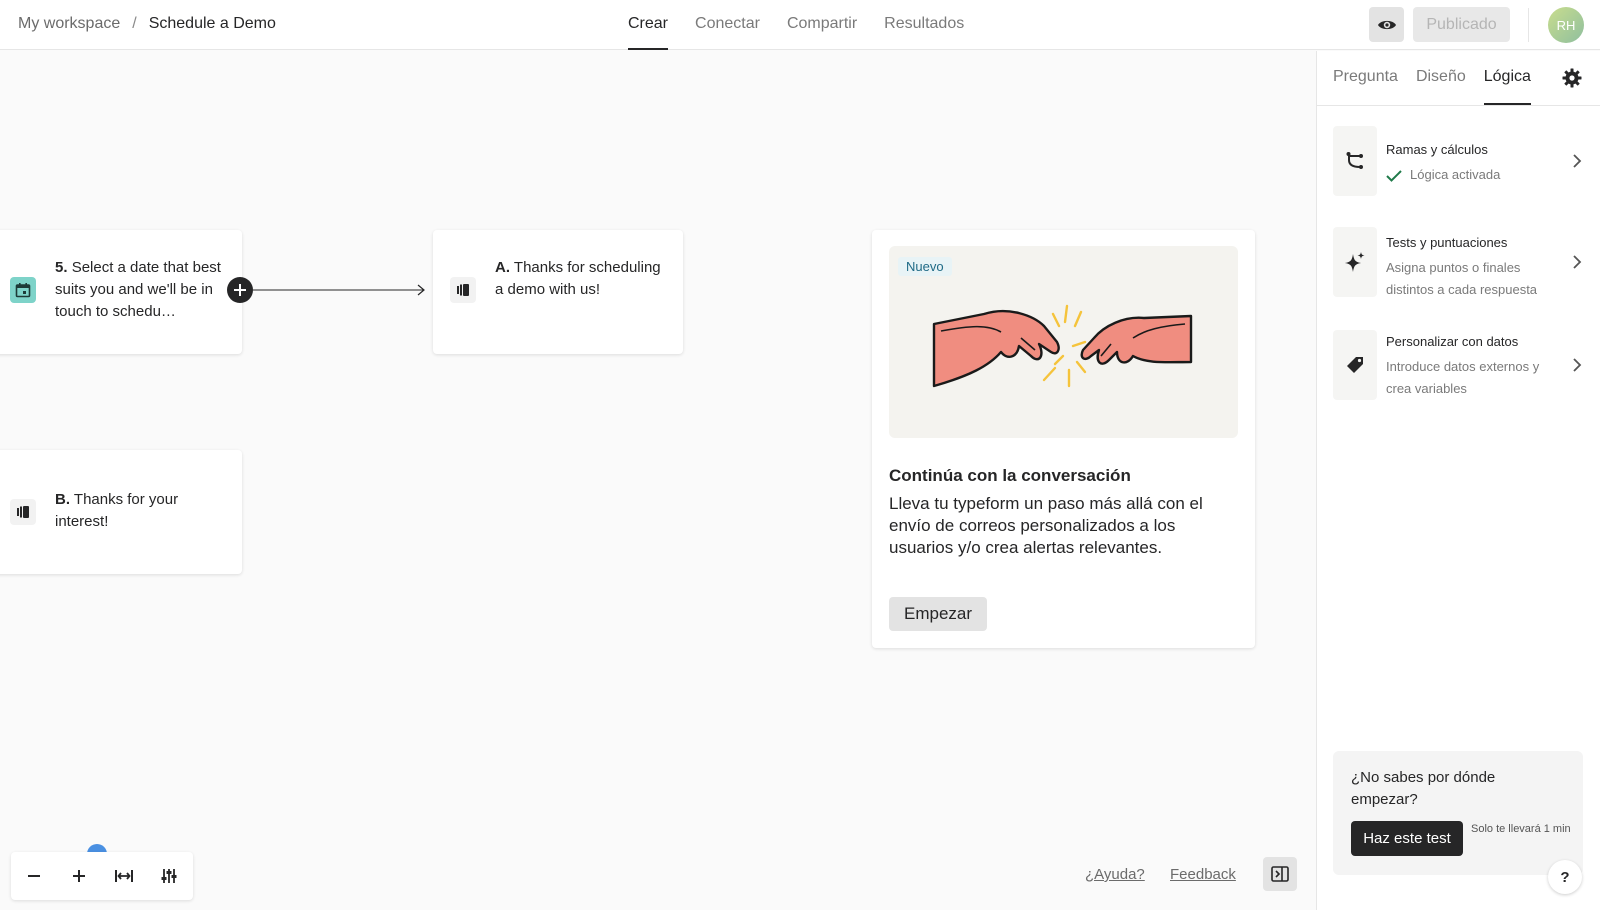 The height and width of the screenshot is (910, 1600). What do you see at coordinates (1458, 105) in the screenshot?
I see `panel-divider` at bounding box center [1458, 105].